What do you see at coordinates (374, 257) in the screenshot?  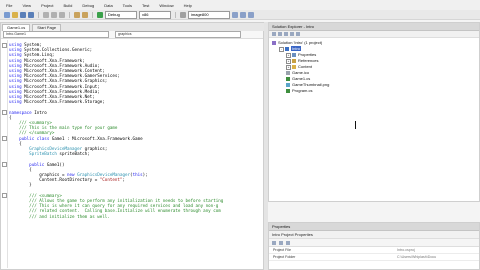 I see `property-row: Project Folder C:\Users\Whiplash\Docu` at bounding box center [374, 257].